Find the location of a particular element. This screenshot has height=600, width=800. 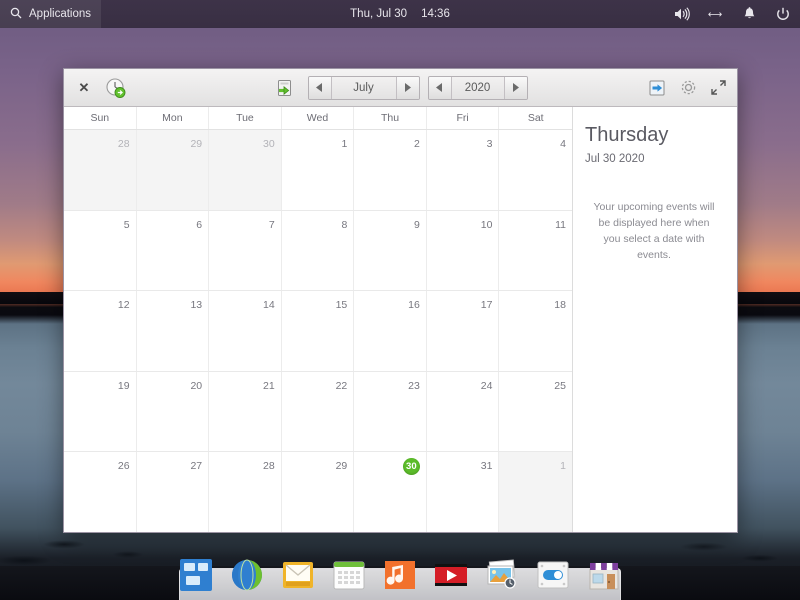

dock-icon-music is located at coordinates (400, 575).